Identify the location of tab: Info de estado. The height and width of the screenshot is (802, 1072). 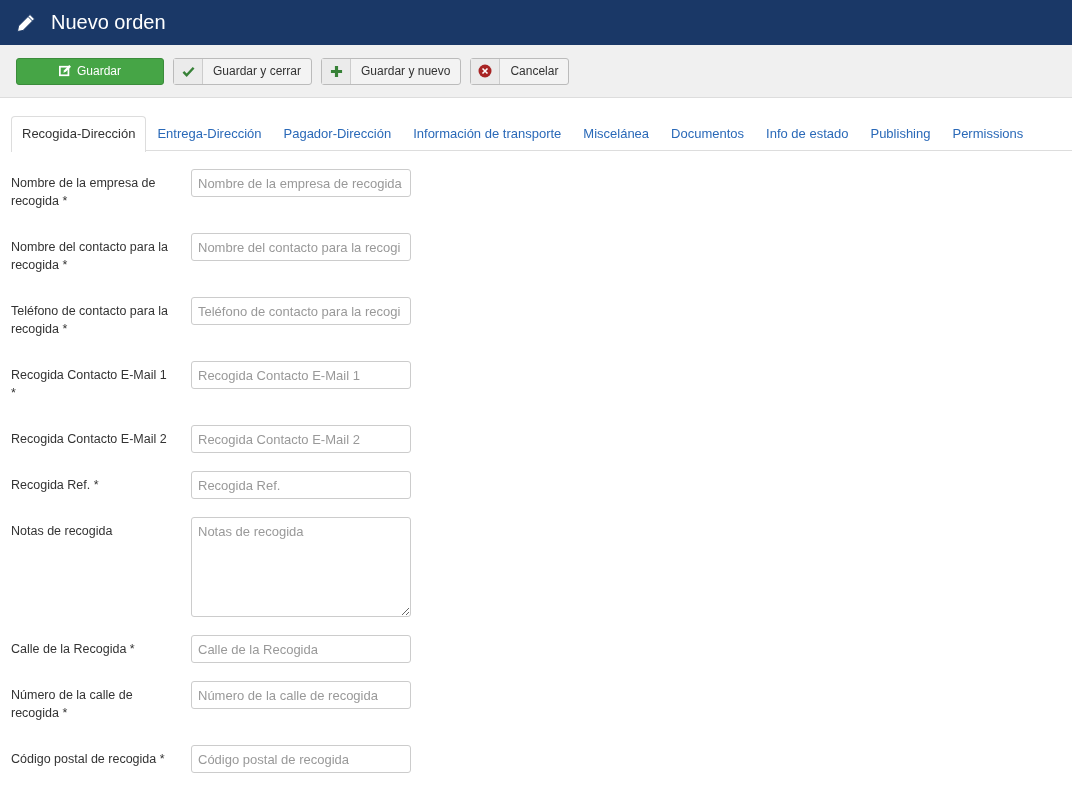
(807, 133).